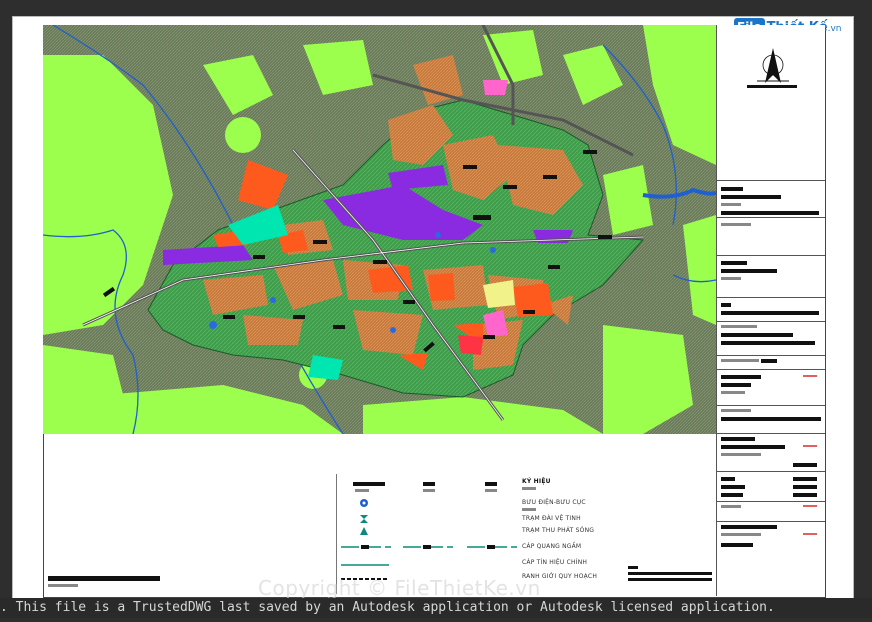 Image resolution: width=872 pixels, height=622 pixels. What do you see at coordinates (399, 588) in the screenshot?
I see `copyright-watermark: Copyright © FileThietKe.vn` at bounding box center [399, 588].